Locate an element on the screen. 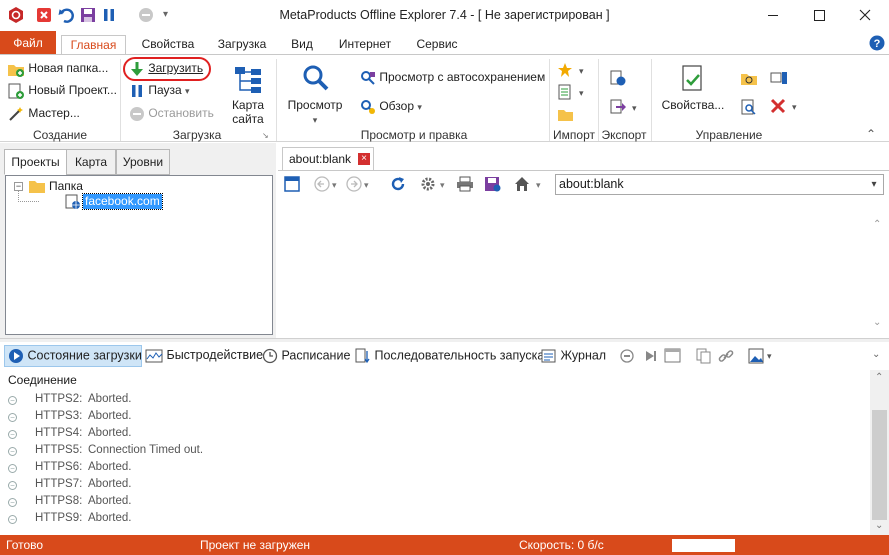  image-options-icon: ▾ is located at coordinates (762, 356).